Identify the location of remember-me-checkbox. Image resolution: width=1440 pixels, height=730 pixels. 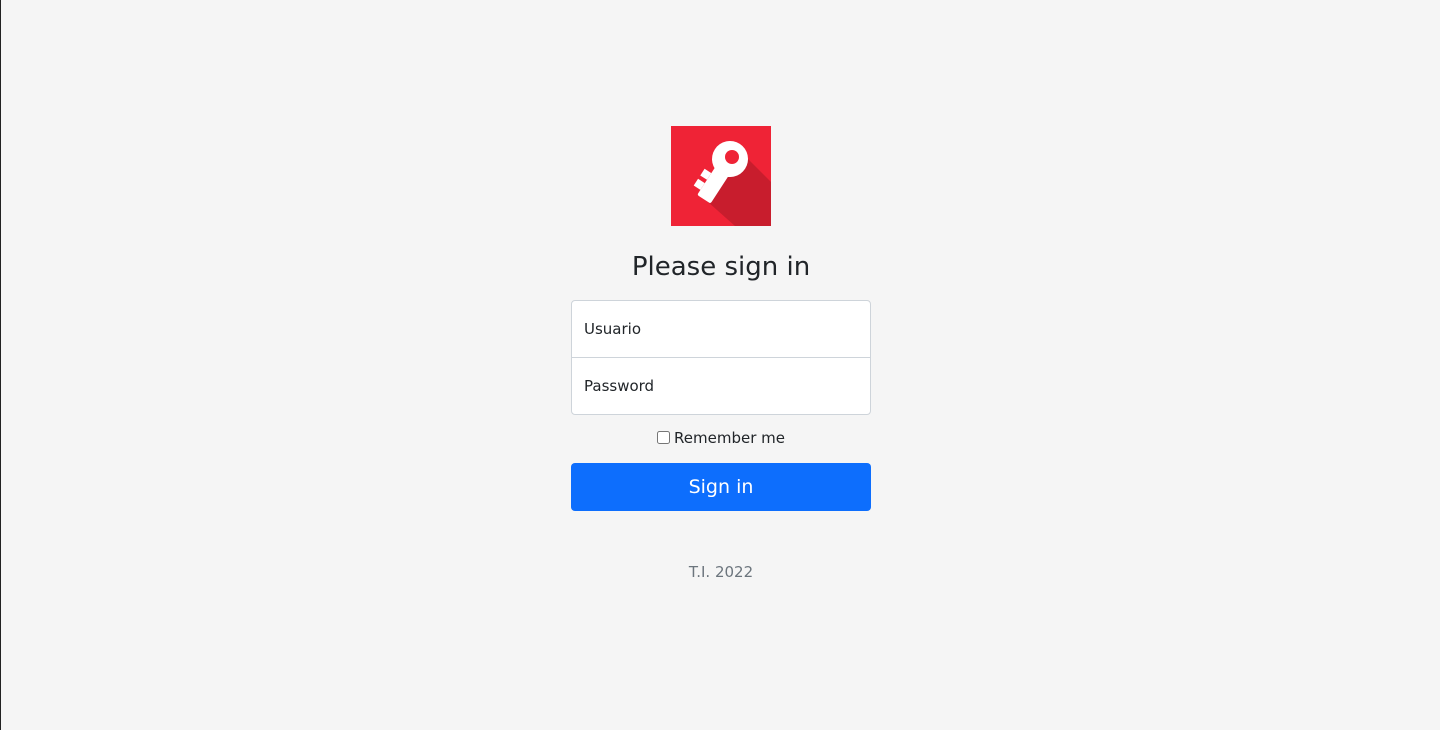
(664, 437).